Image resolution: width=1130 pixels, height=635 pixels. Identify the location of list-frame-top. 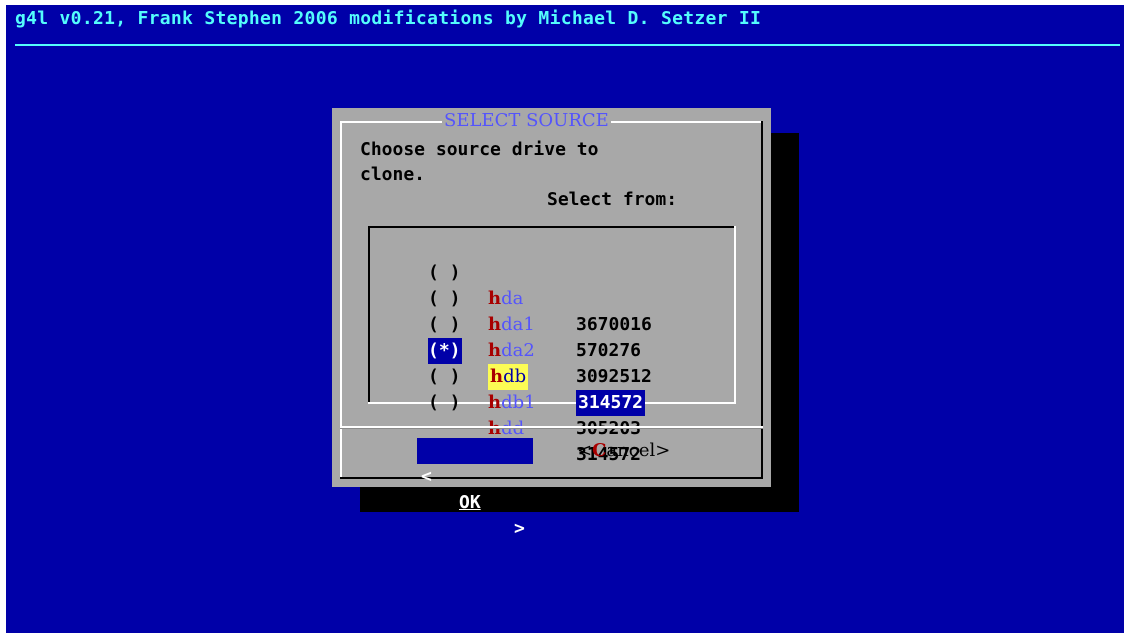
(552, 227).